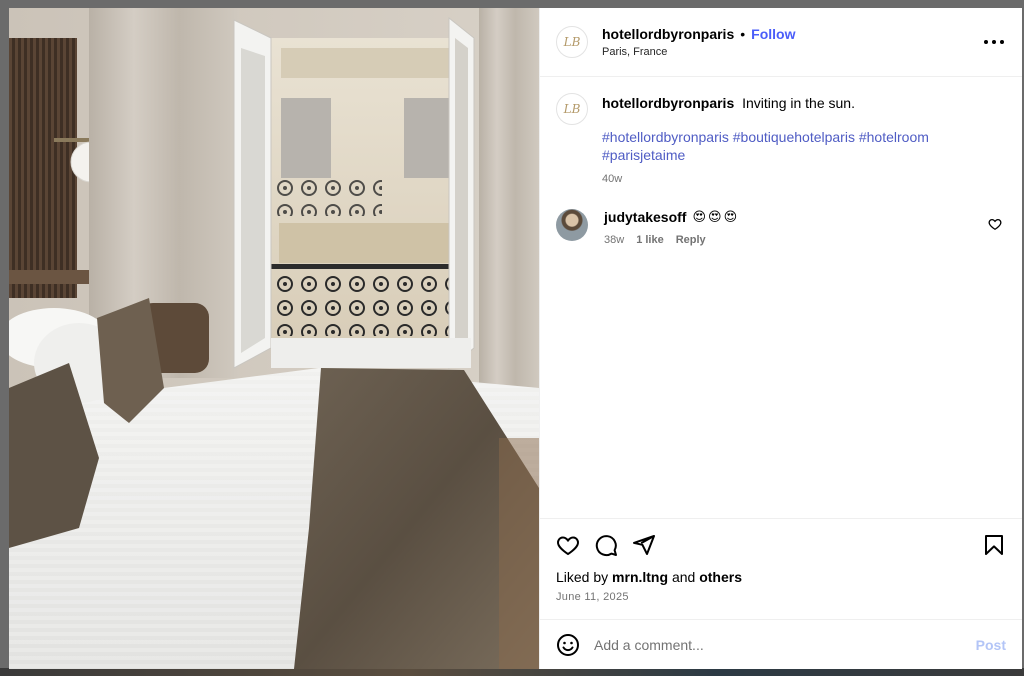 The height and width of the screenshot is (676, 1024). Describe the element at coordinates (720, 577) in the screenshot. I see `liked-others: others` at that location.